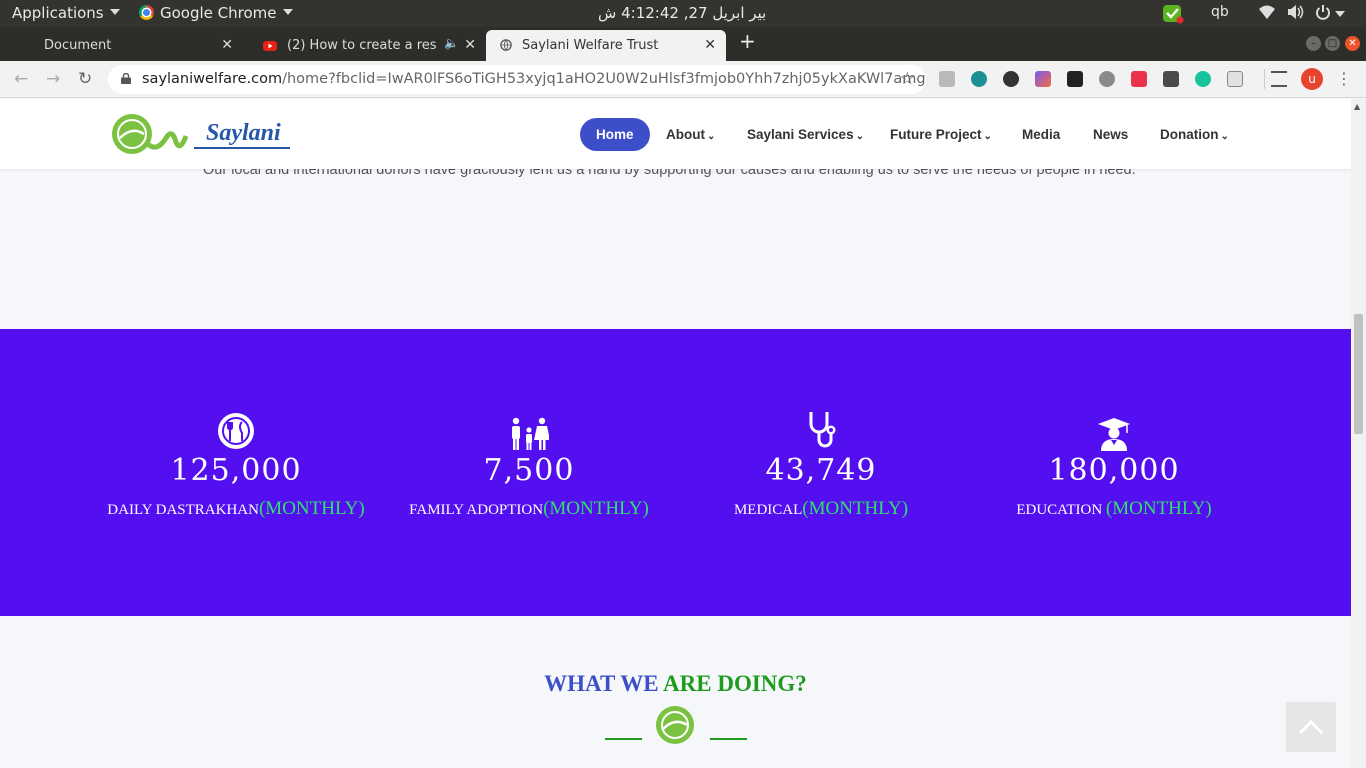 The width and height of the screenshot is (1366, 768). What do you see at coordinates (821, 470) in the screenshot?
I see `stat-value: 43,749` at bounding box center [821, 470].